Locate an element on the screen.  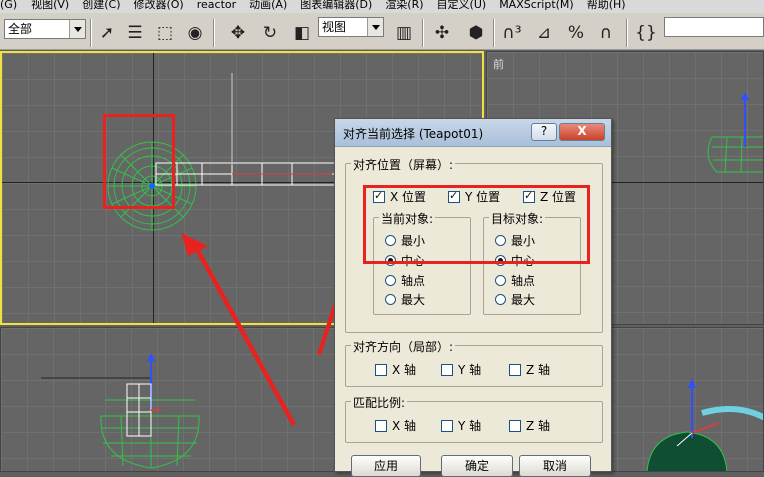
cancel-button: 取消 is located at coordinates (555, 466).